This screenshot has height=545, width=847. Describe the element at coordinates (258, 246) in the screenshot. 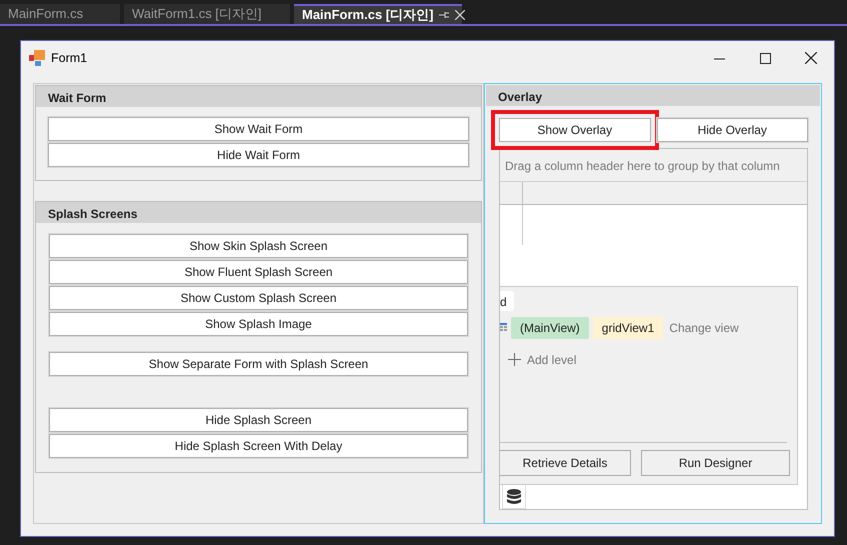

I see `splash-button: Show Skin Splash Screen` at that location.